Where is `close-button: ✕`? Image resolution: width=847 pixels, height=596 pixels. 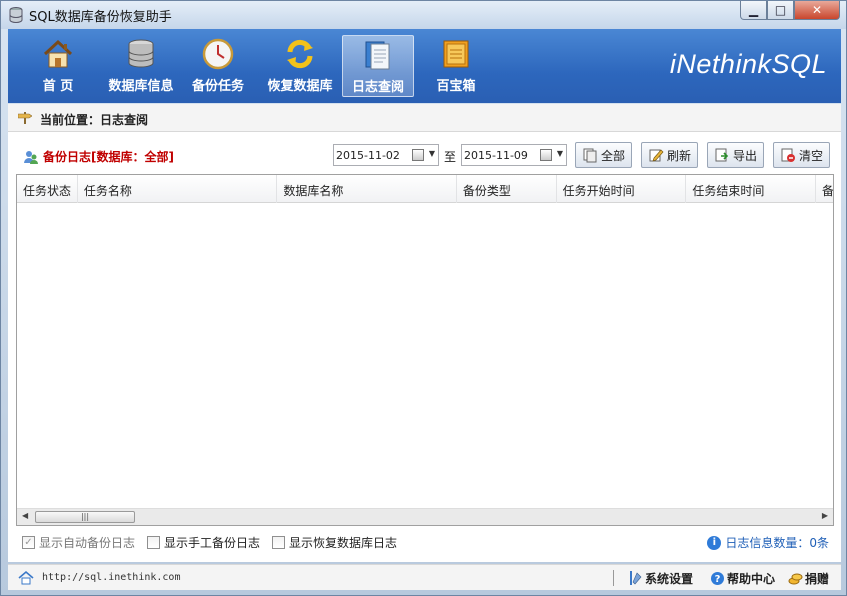 close-button: ✕ is located at coordinates (817, 10).